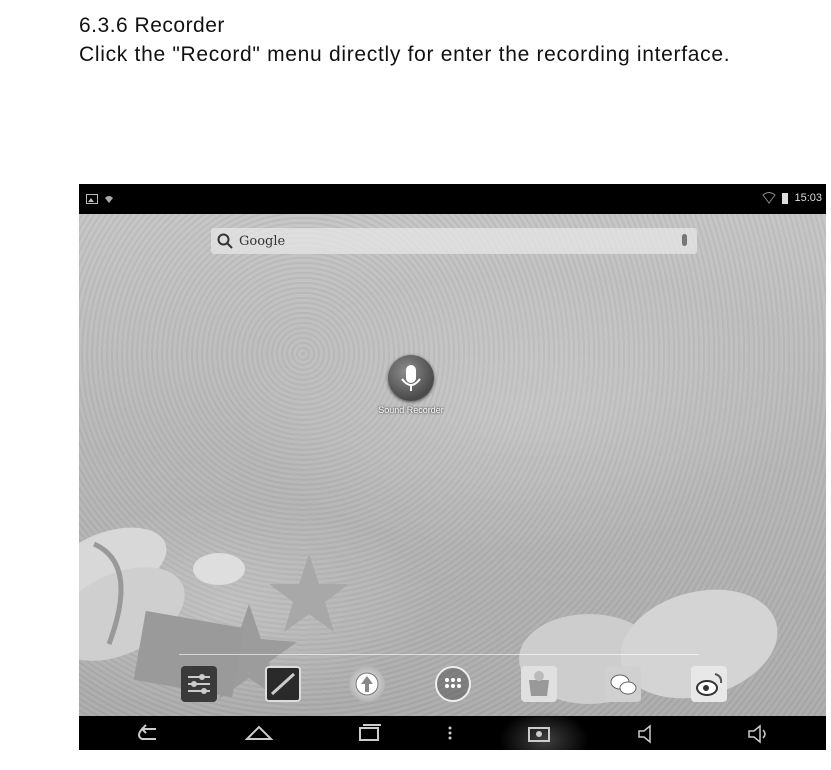 This screenshot has height=770, width=831. What do you see at coordinates (225, 241) in the screenshot?
I see `search-icon` at bounding box center [225, 241].